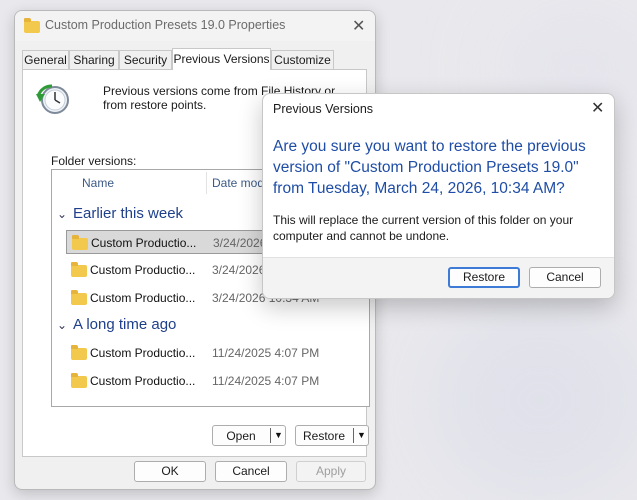 This screenshot has height=500, width=637. I want to click on clock-restore-icon, so click(52, 99).